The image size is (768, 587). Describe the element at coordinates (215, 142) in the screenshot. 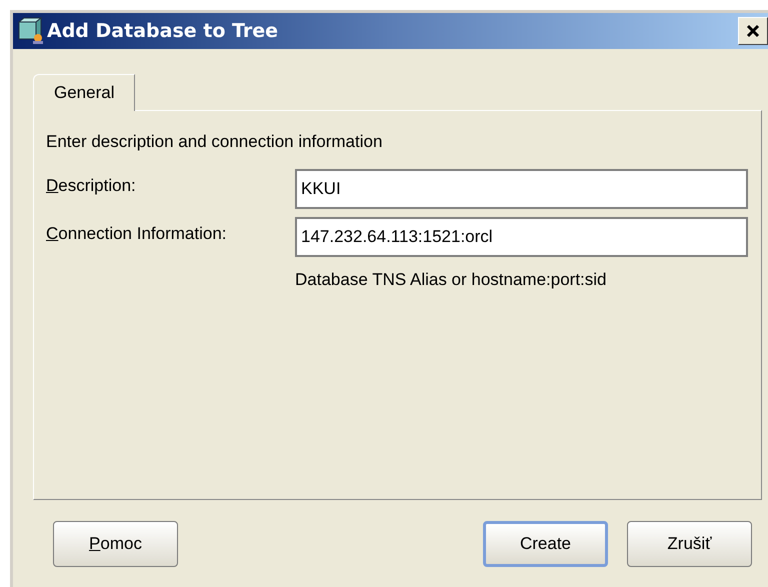

I see `intro-text: Enter description and connection information` at that location.